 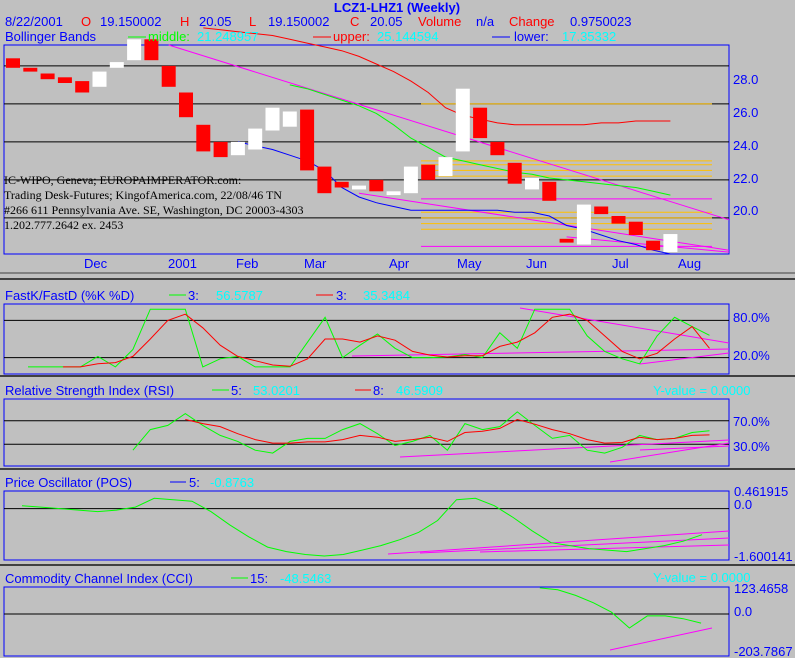 What do you see at coordinates (763, 556) in the screenshot?
I see `pos-tick-min: -1.600141` at bounding box center [763, 556].